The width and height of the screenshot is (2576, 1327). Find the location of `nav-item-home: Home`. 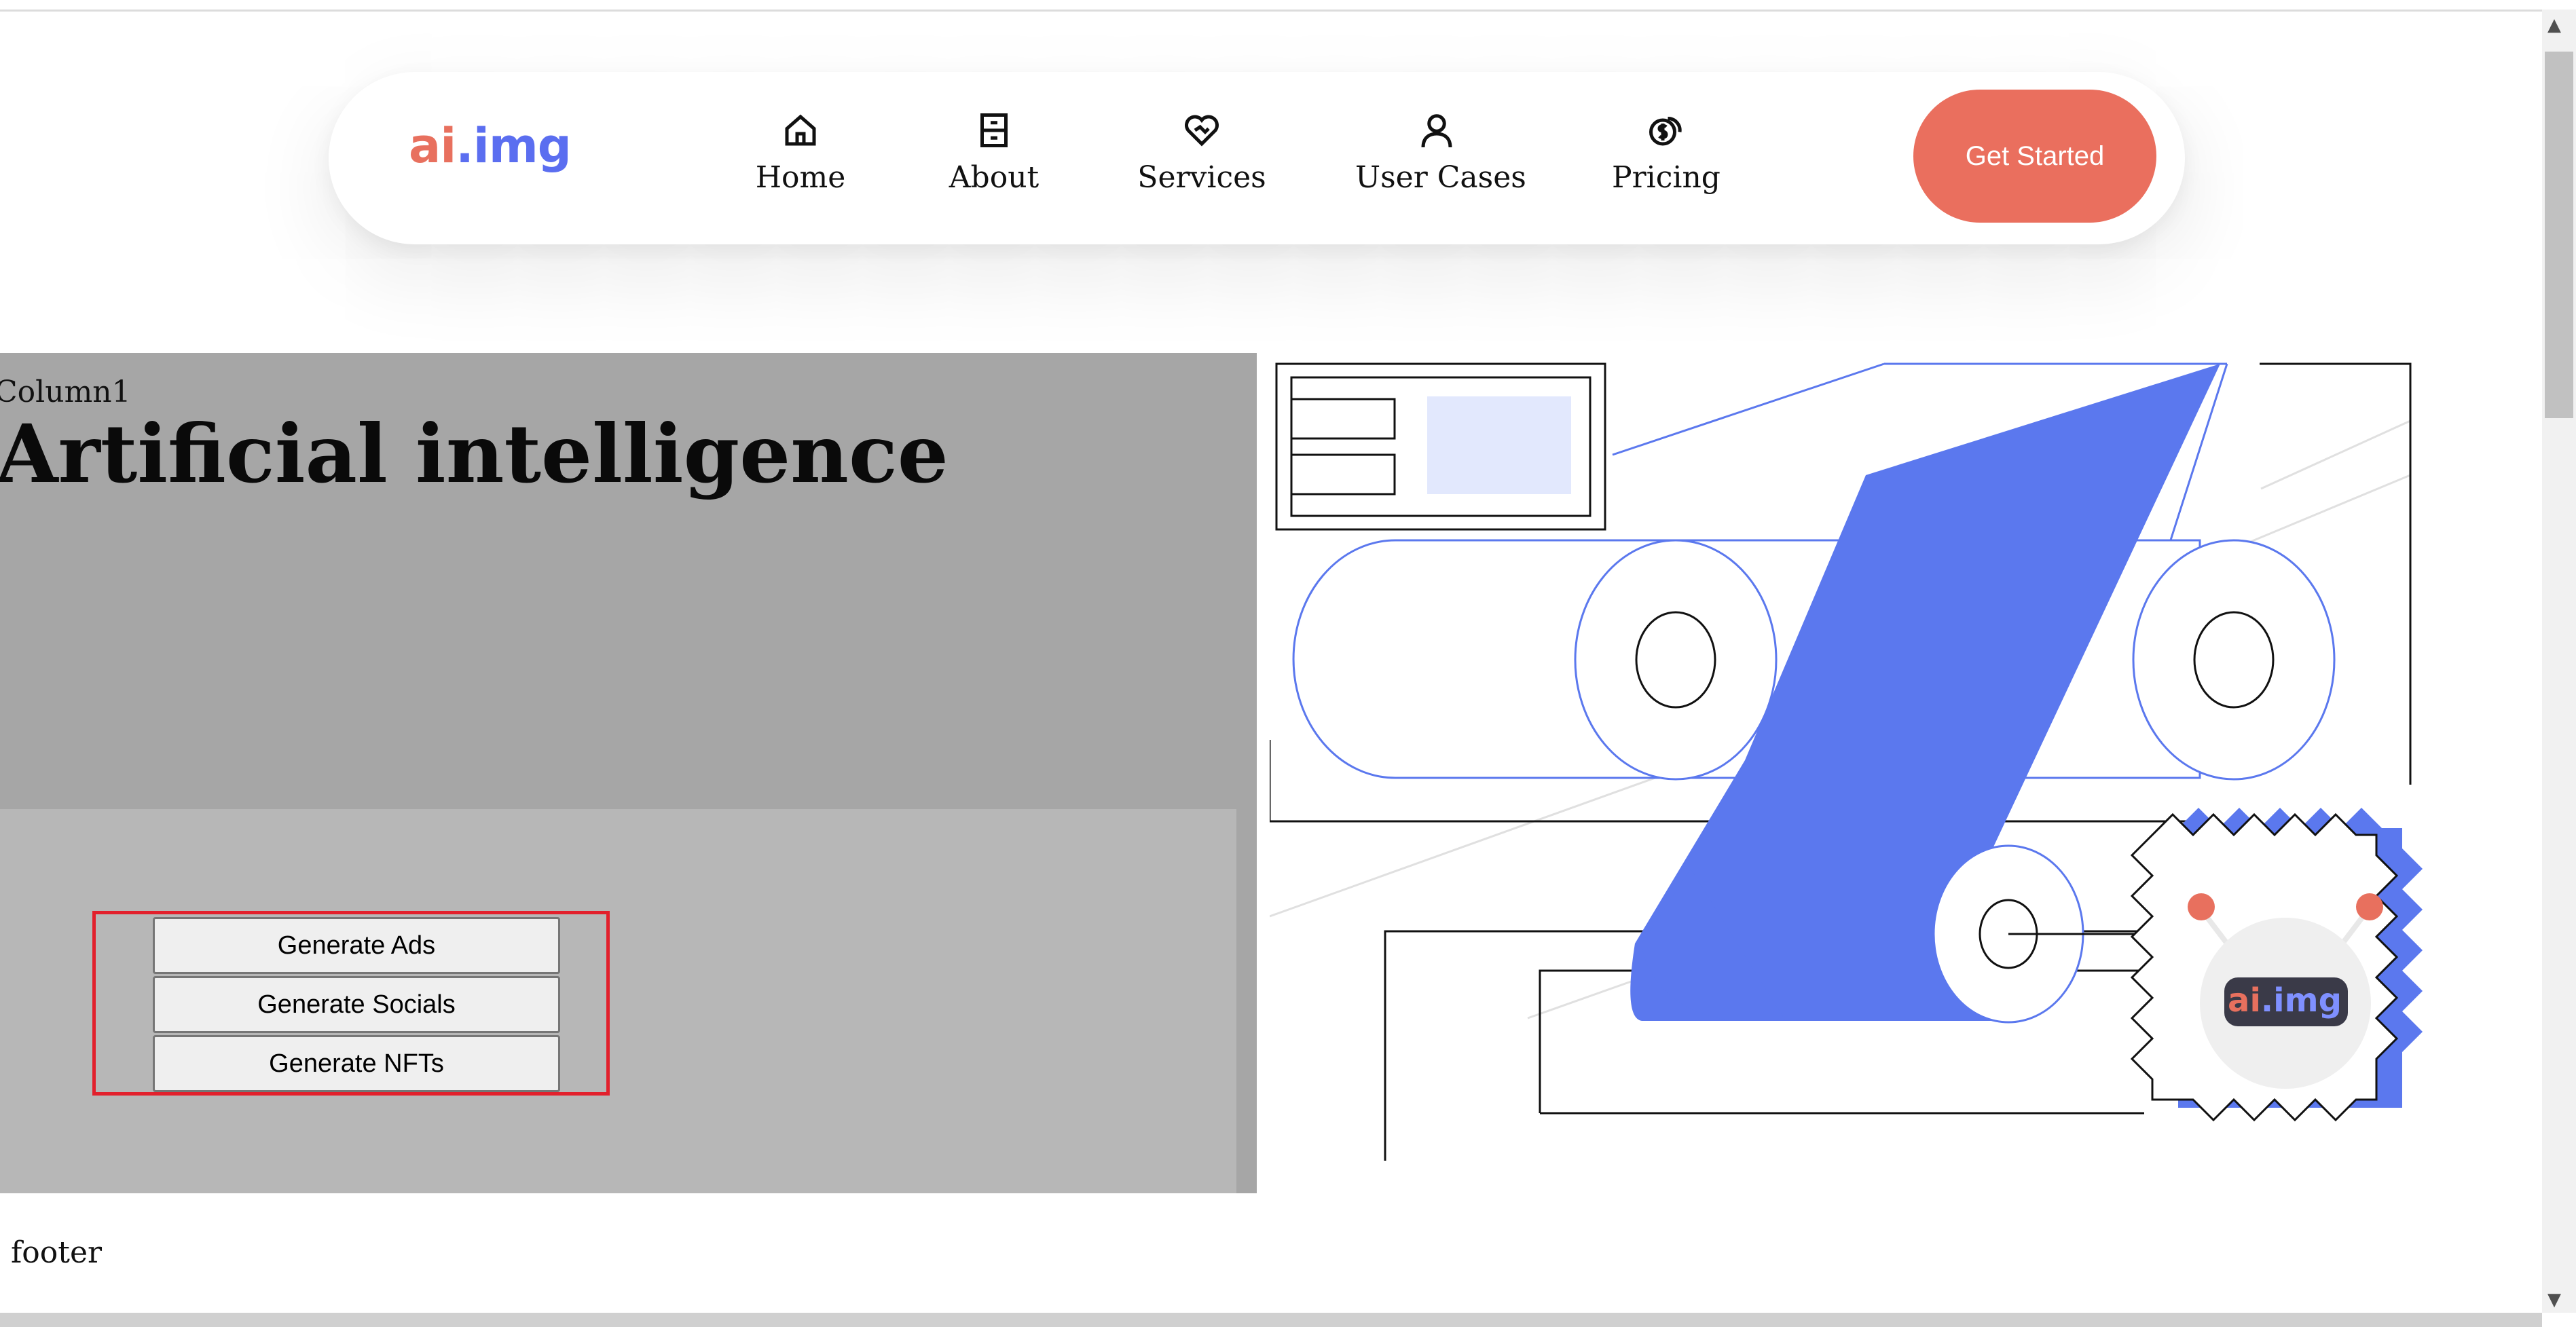

nav-item-home: Home is located at coordinates (801, 161).